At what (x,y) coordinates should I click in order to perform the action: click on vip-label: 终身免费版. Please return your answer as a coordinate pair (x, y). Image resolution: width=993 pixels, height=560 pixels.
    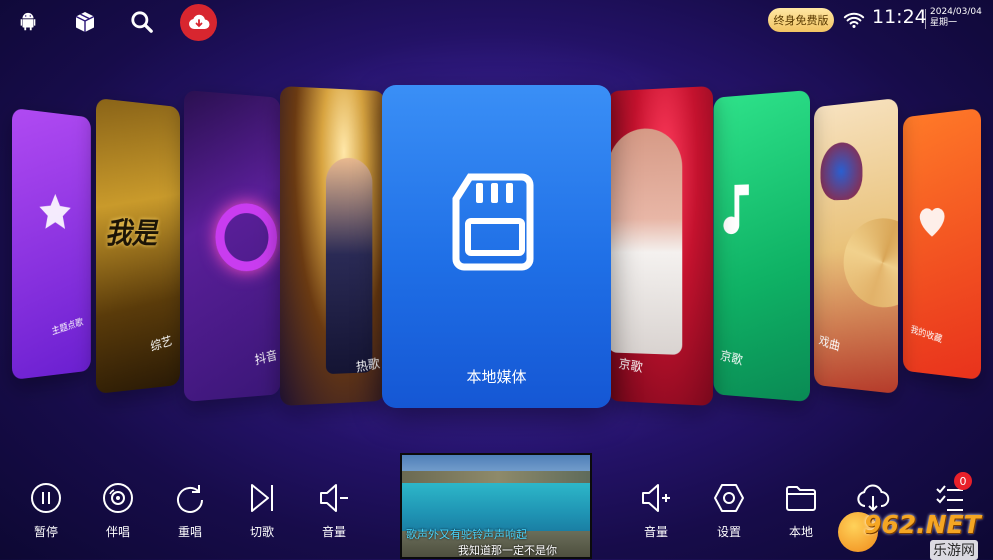
    Looking at the image, I should click on (801, 20).